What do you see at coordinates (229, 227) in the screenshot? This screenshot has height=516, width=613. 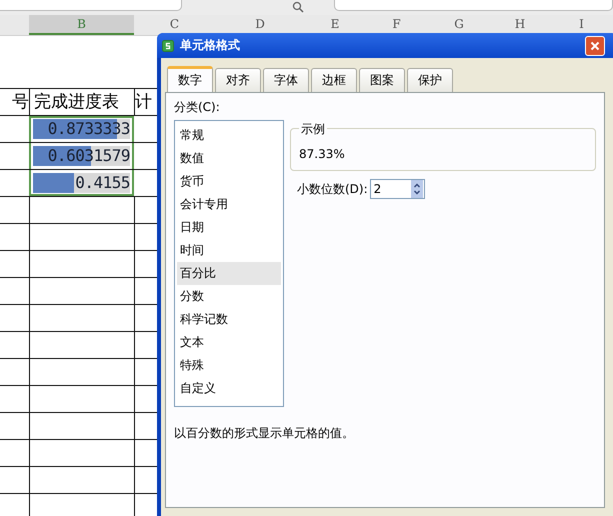 I see `list-item: 日期` at bounding box center [229, 227].